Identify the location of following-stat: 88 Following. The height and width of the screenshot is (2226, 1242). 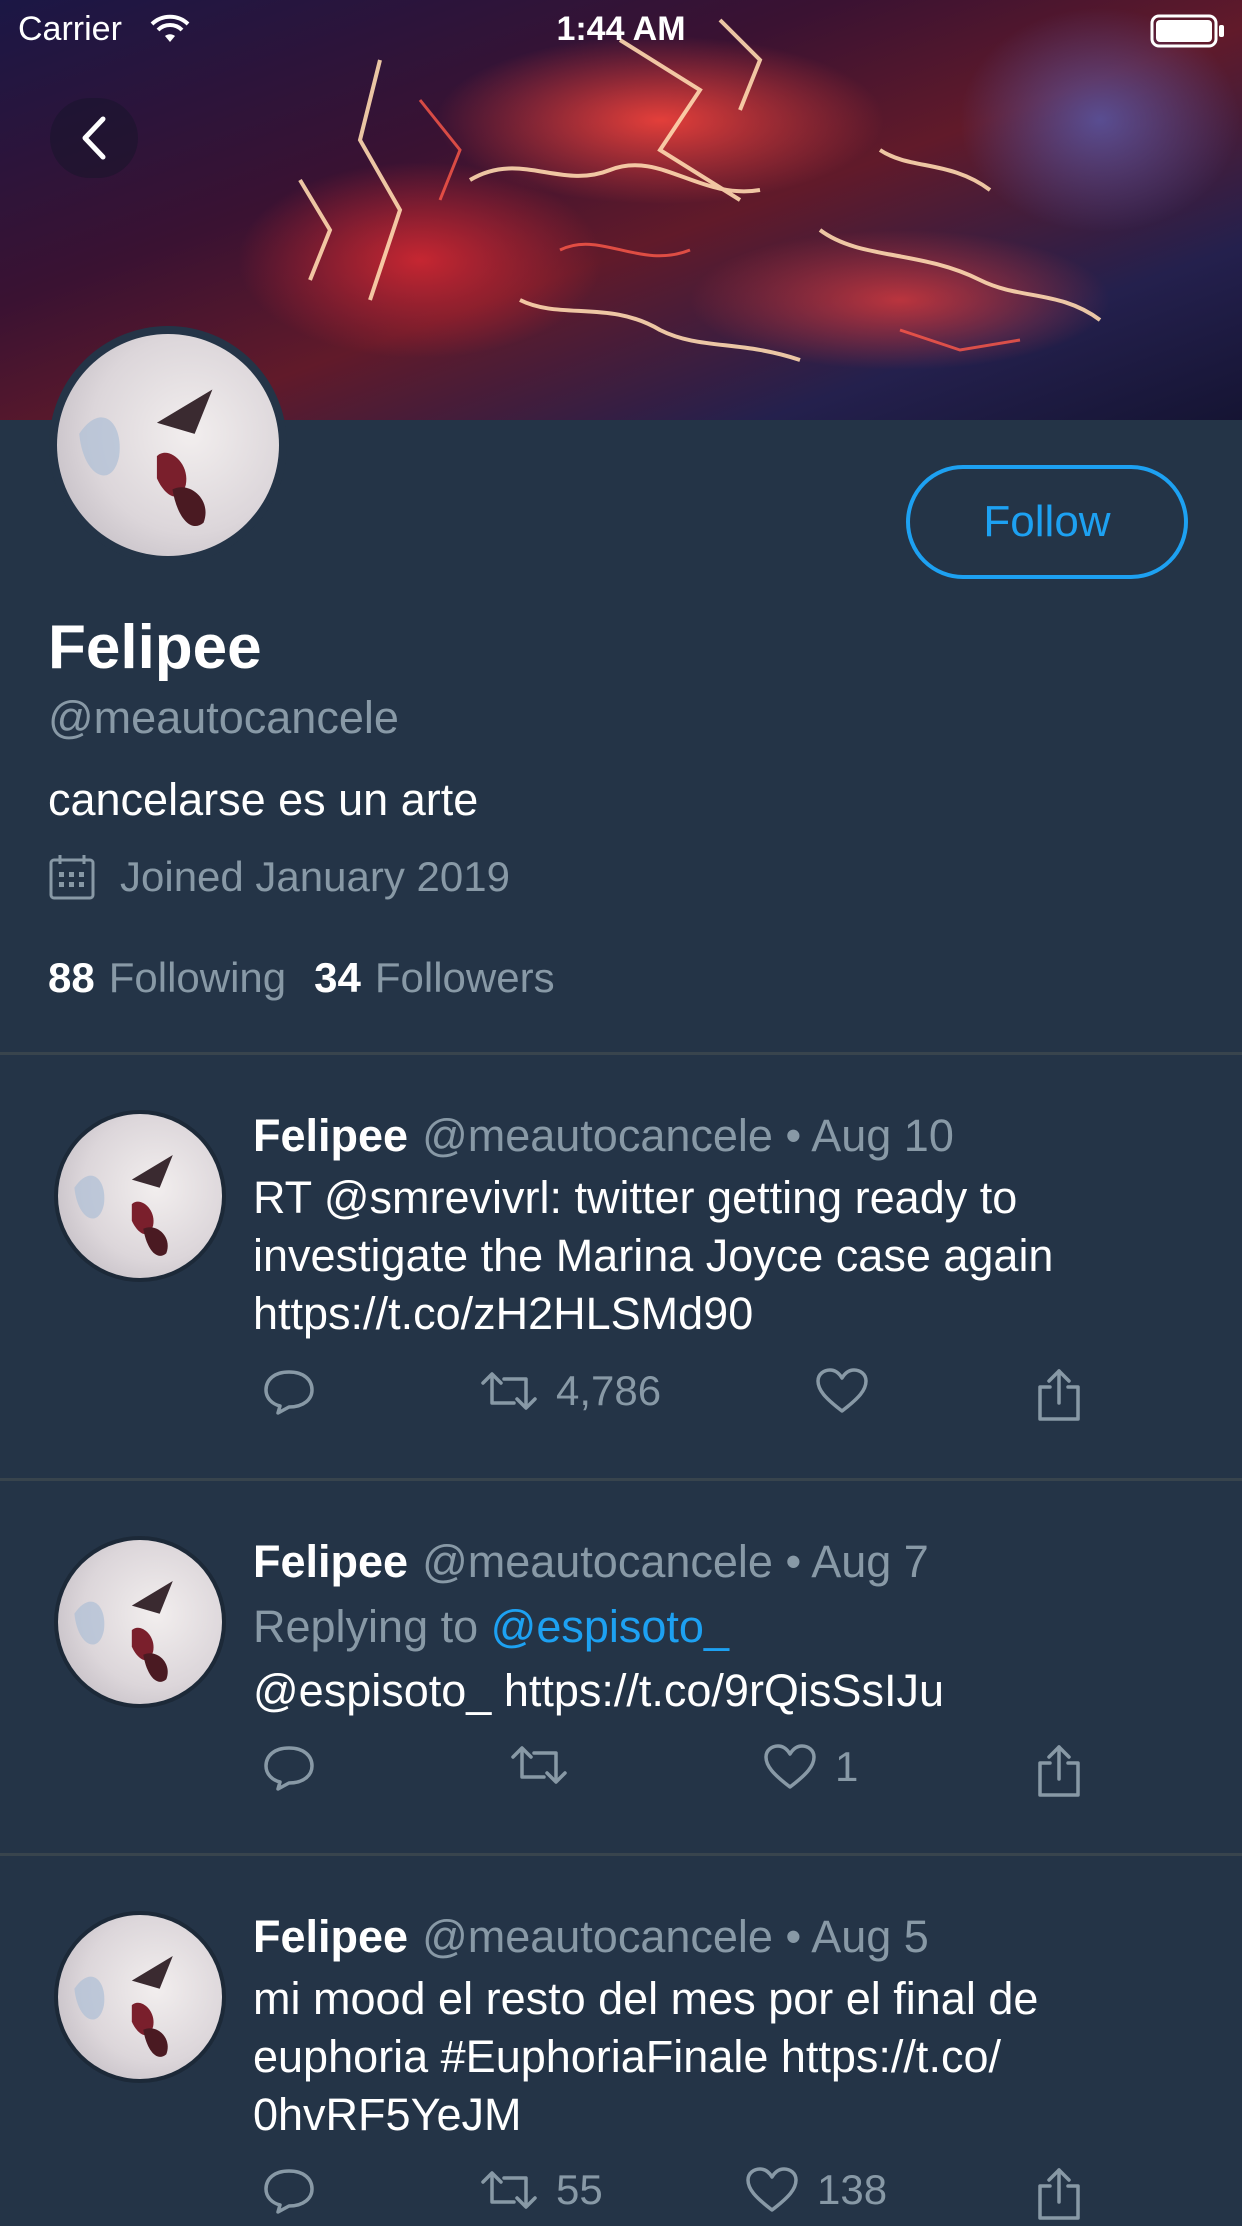
(167, 978).